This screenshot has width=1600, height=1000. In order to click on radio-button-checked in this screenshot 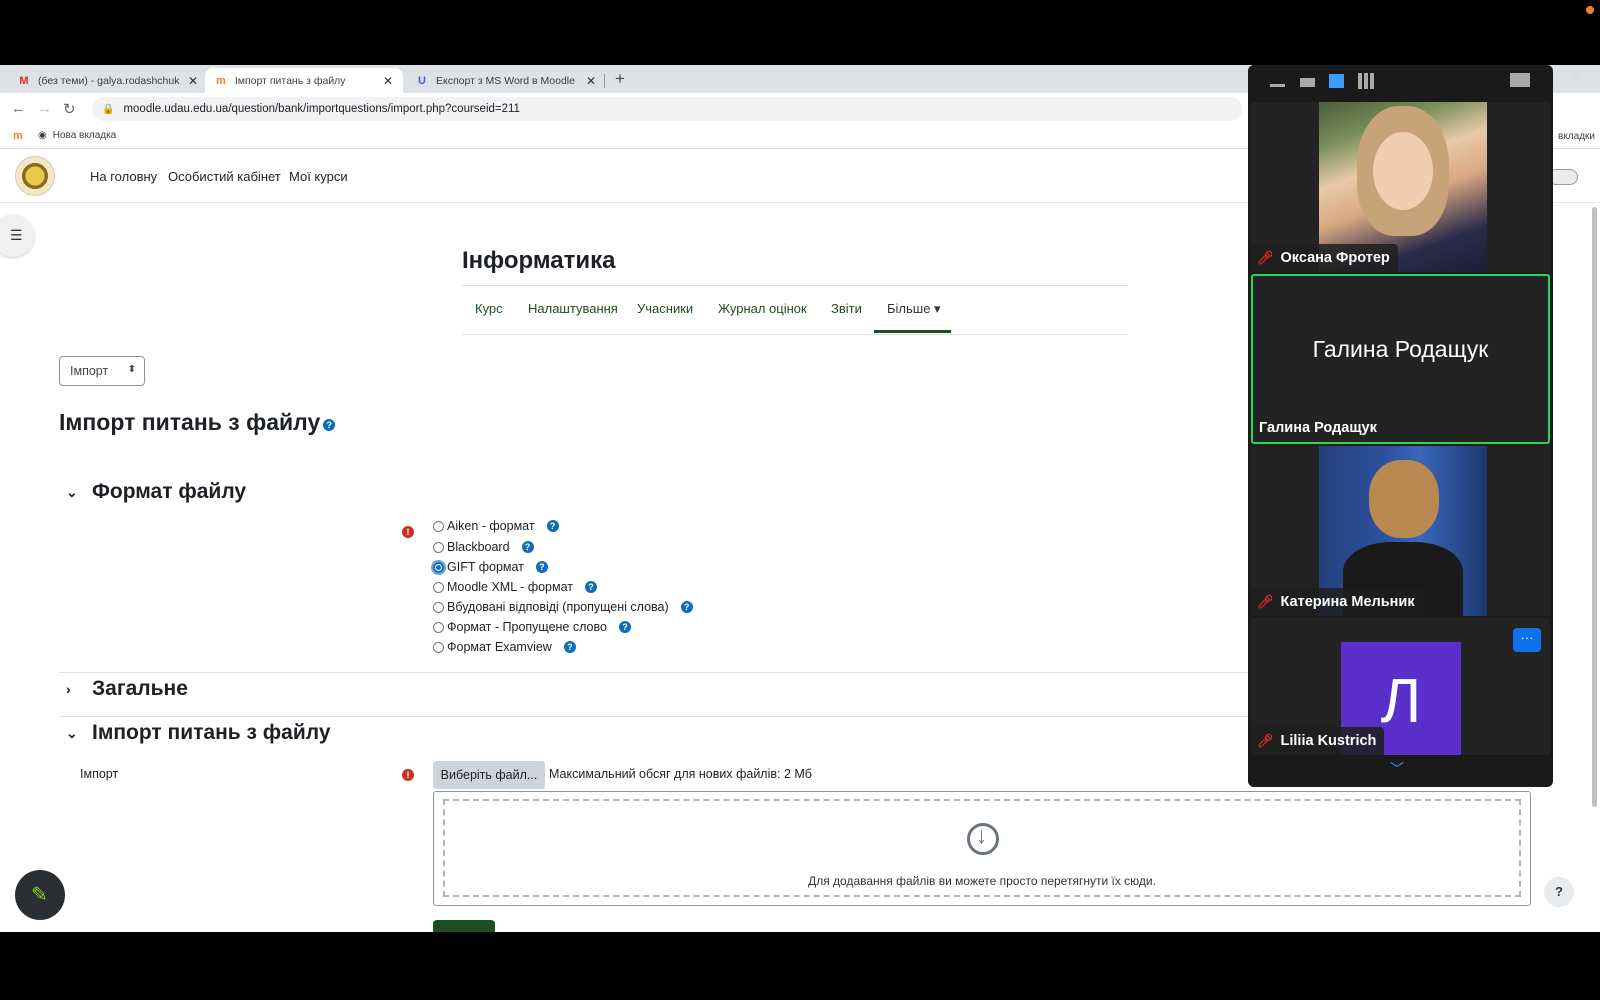, I will do `click(438, 567)`.